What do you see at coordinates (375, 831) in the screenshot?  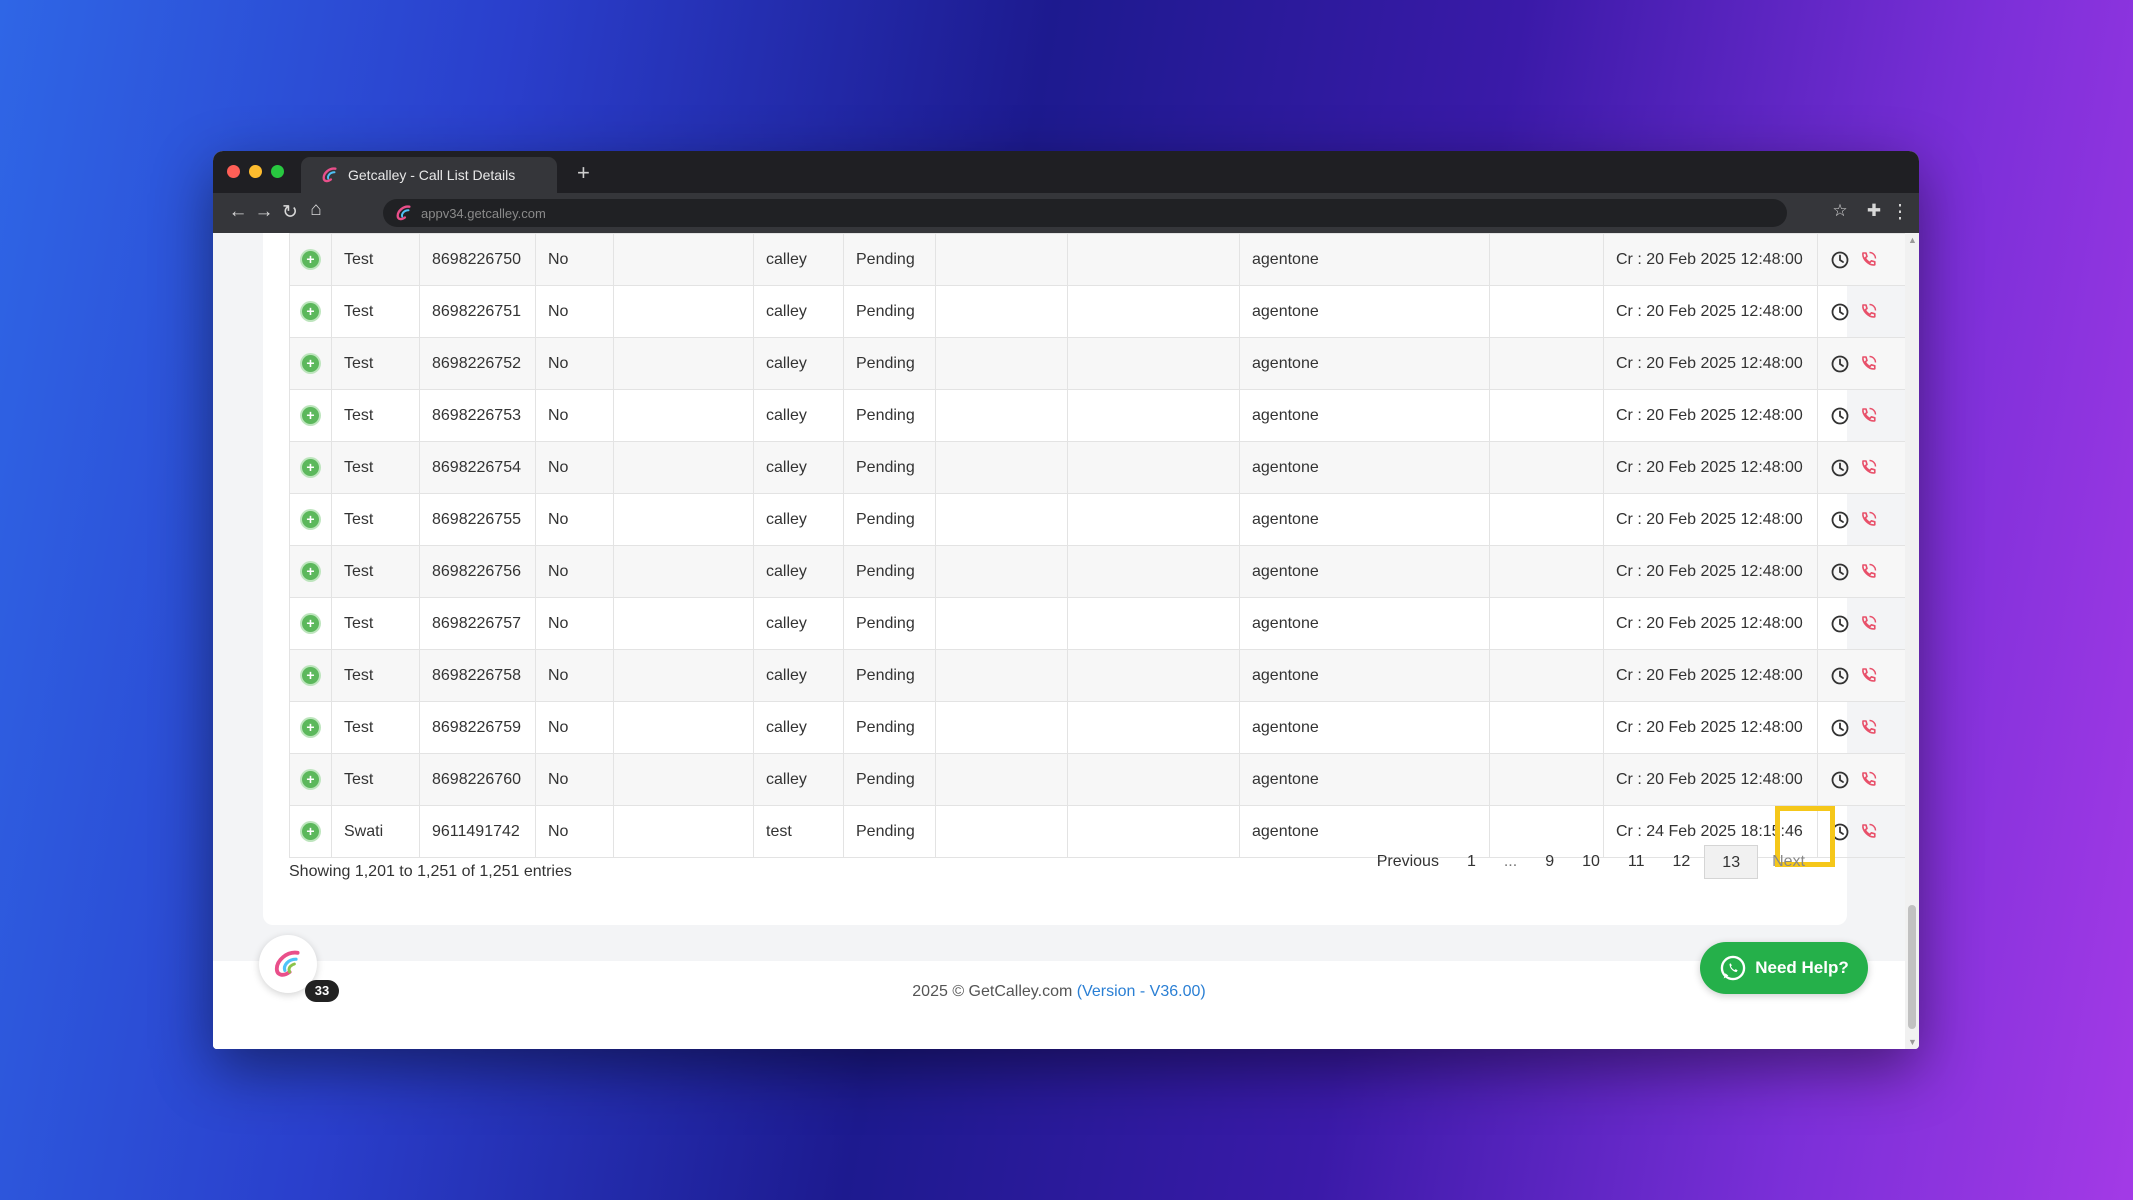 I see `cell-name: Swati` at bounding box center [375, 831].